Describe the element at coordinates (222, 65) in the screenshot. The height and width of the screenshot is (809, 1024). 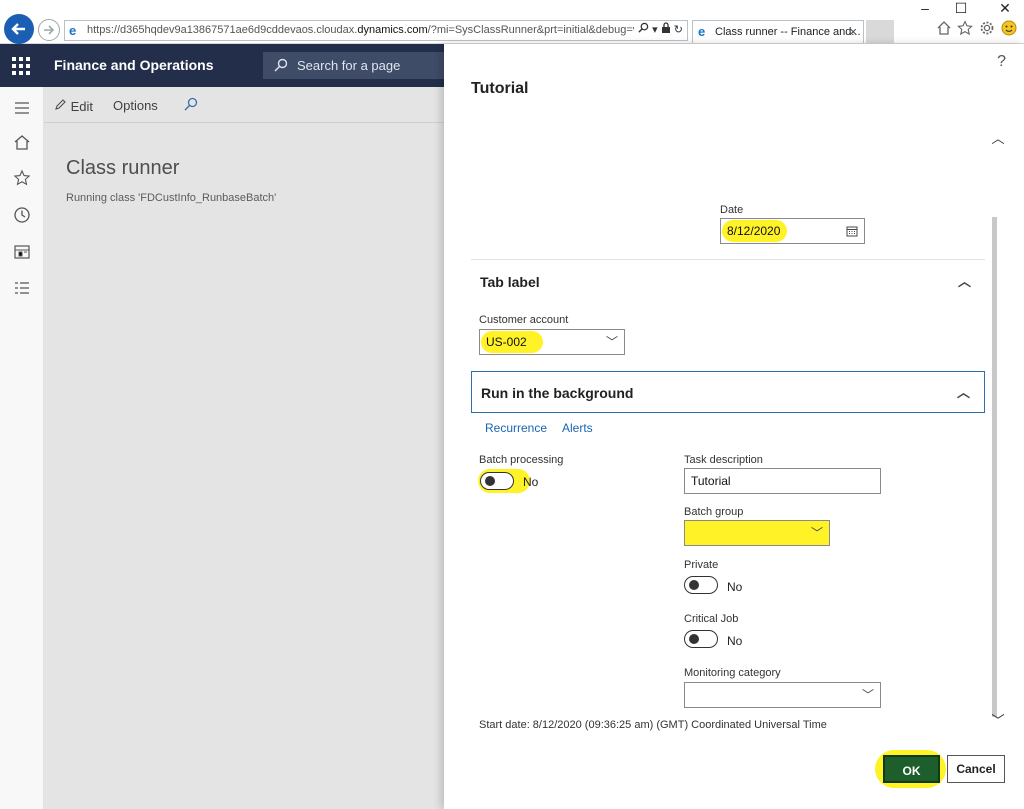
I see `app-header: Finance and Operations Search for a page` at that location.